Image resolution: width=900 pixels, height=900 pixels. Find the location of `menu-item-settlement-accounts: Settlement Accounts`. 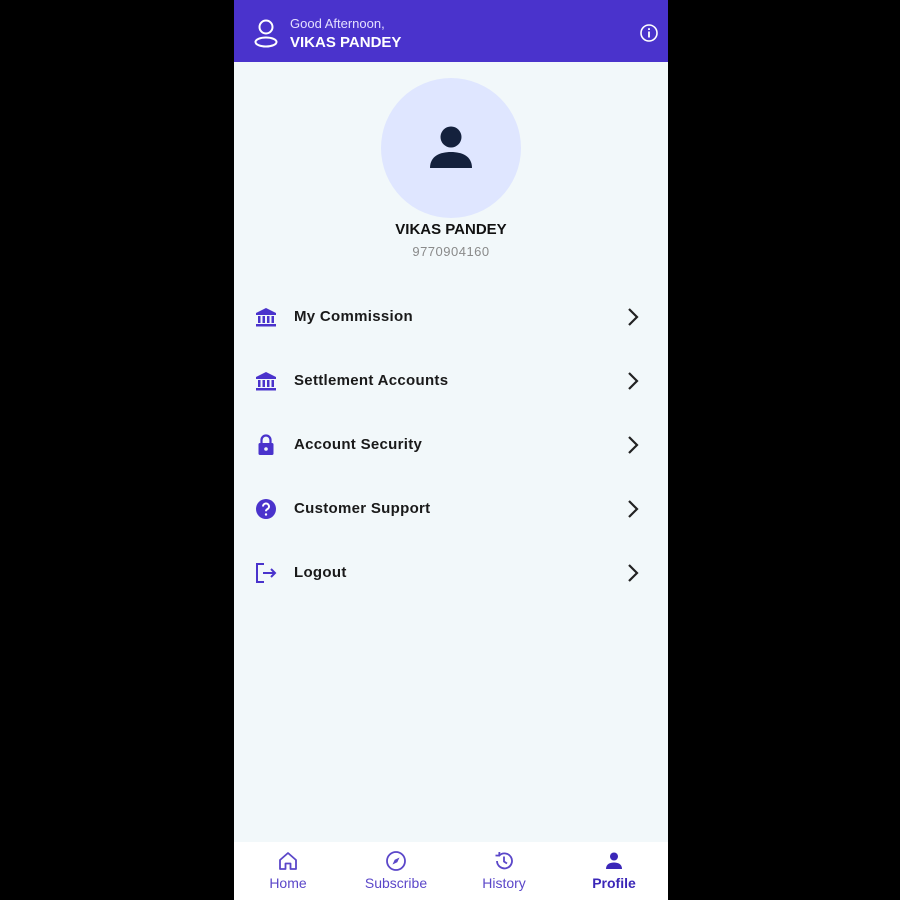

menu-item-settlement-accounts: Settlement Accounts is located at coordinates (451, 381).